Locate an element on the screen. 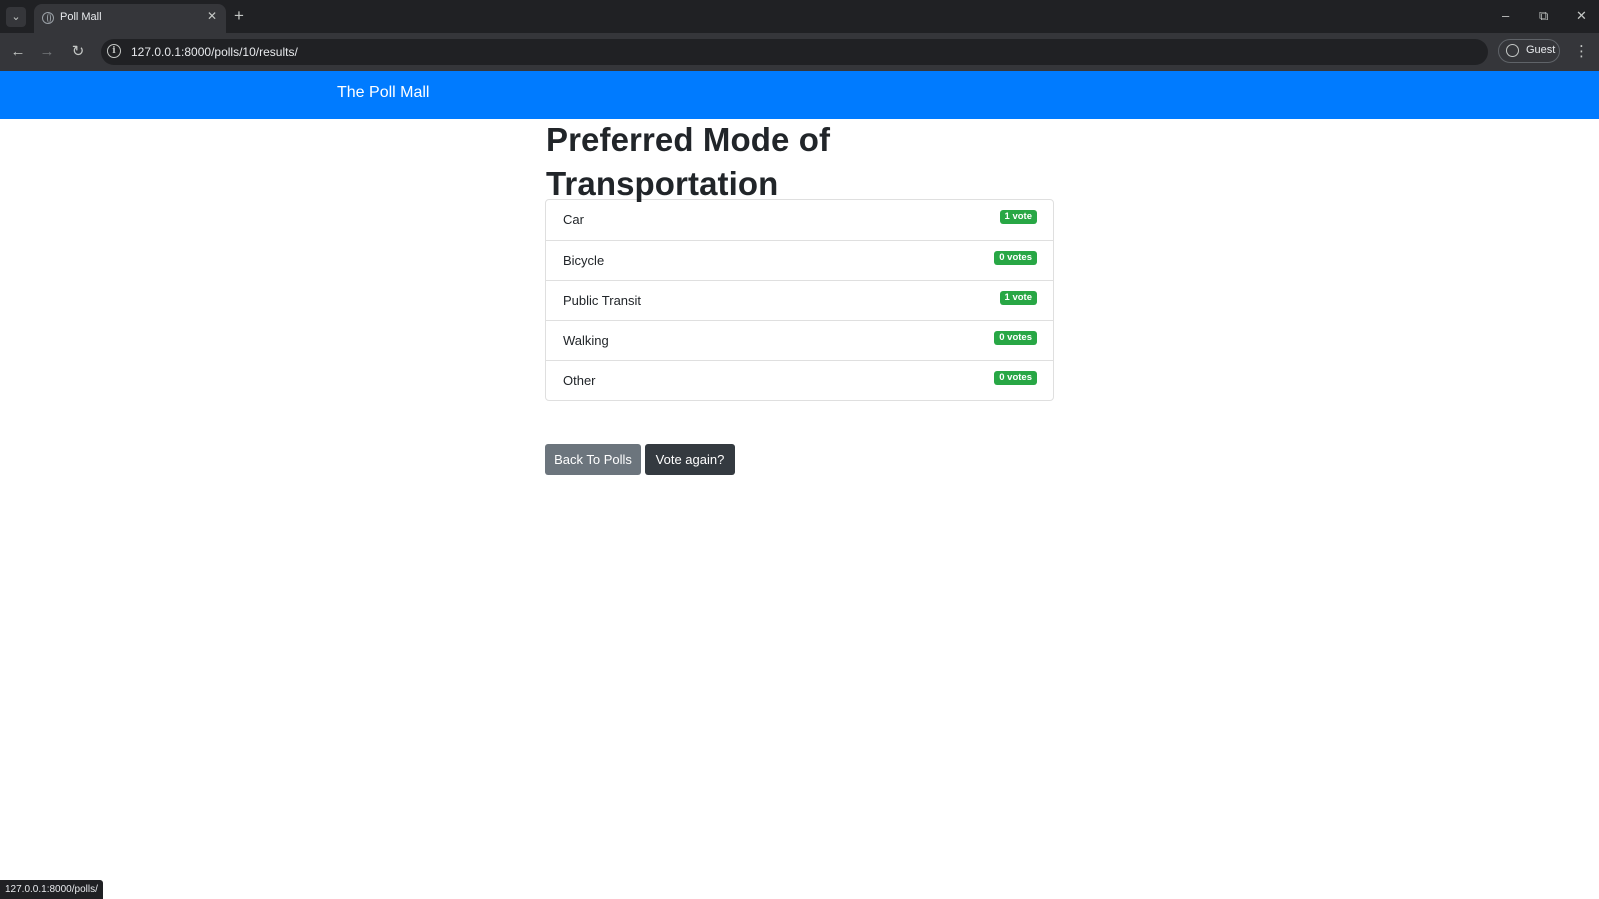  globe-icon is located at coordinates (48, 18).